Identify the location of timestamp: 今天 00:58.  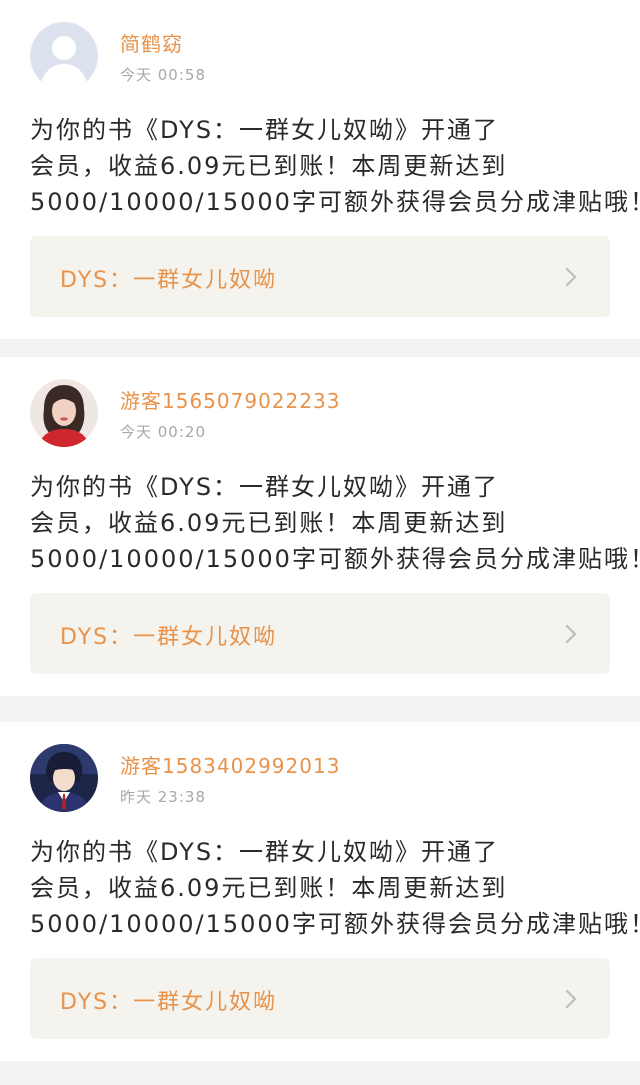
(163, 75).